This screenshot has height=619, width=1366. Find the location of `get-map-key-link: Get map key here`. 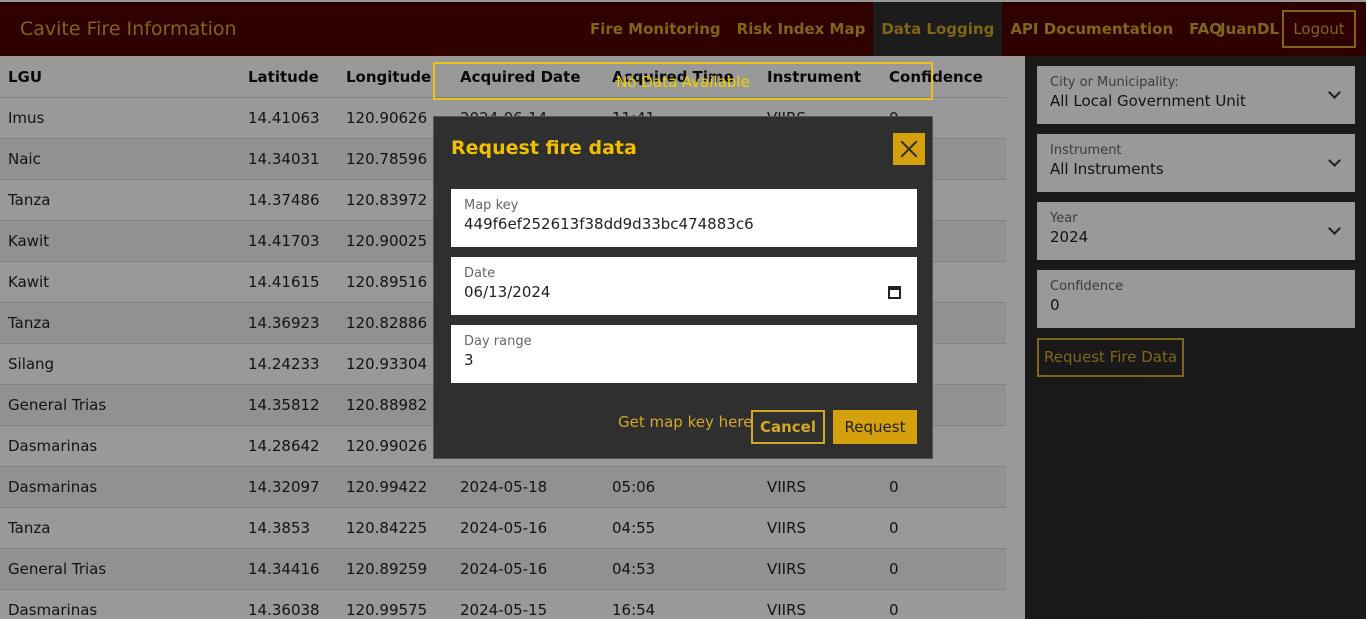

get-map-key-link: Get map key here is located at coordinates (685, 422).